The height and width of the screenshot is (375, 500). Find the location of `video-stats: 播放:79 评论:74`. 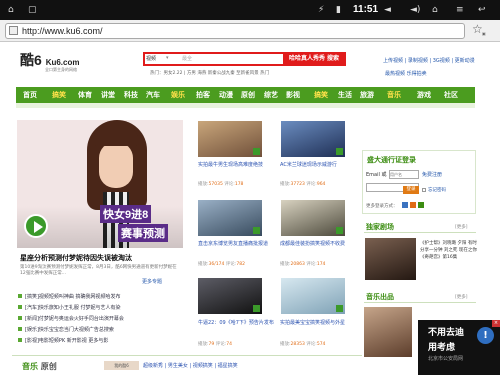

video-stats: 播放:79 评论:74 is located at coordinates (215, 344).